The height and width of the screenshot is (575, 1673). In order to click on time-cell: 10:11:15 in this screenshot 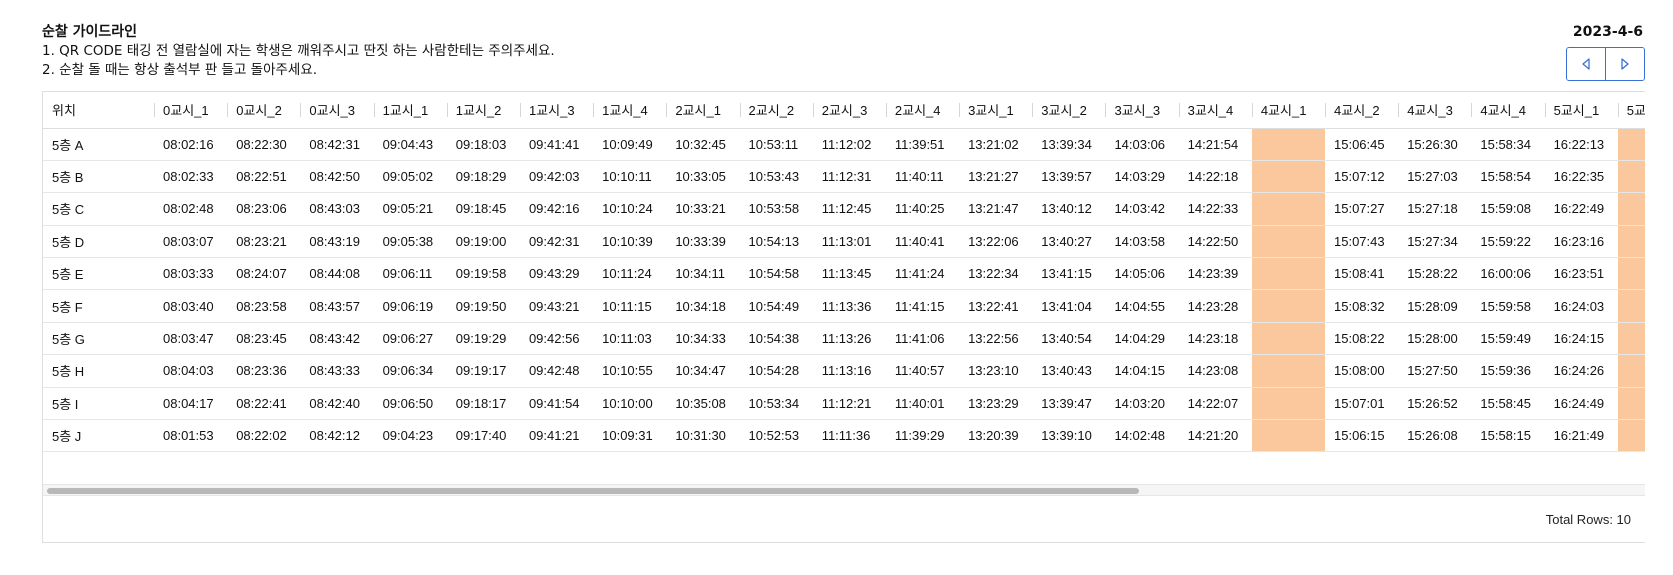, I will do `click(630, 306)`.